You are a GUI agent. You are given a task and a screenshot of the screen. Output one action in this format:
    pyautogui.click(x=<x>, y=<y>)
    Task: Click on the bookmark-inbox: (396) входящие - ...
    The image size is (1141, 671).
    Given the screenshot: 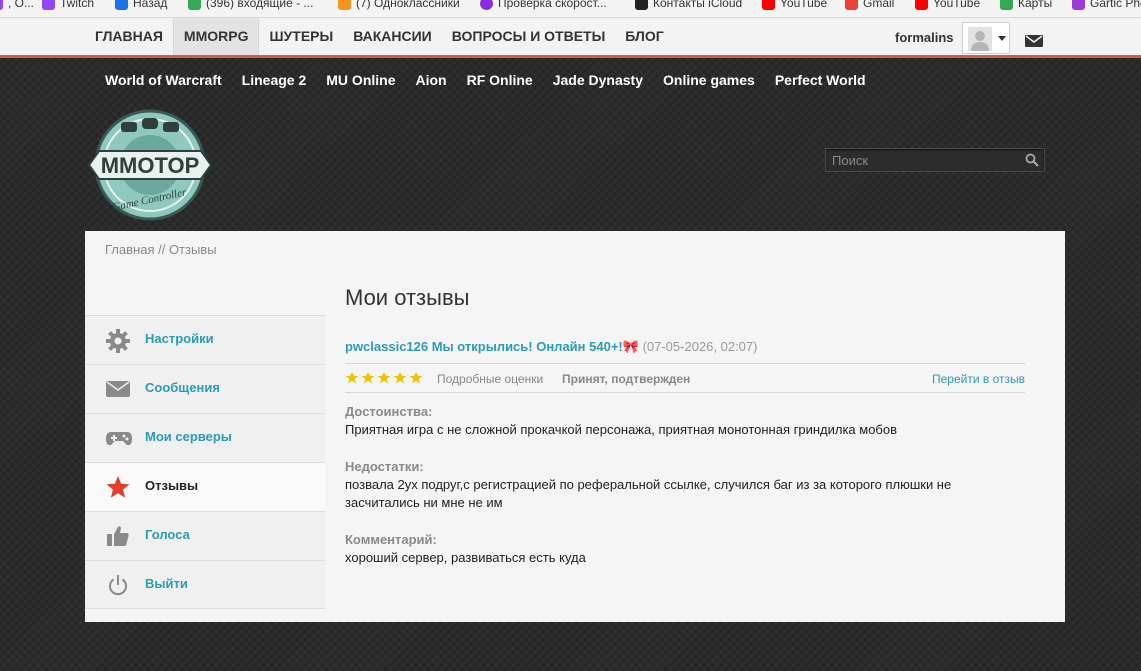 What is the action you would take?
    pyautogui.click(x=250, y=6)
    